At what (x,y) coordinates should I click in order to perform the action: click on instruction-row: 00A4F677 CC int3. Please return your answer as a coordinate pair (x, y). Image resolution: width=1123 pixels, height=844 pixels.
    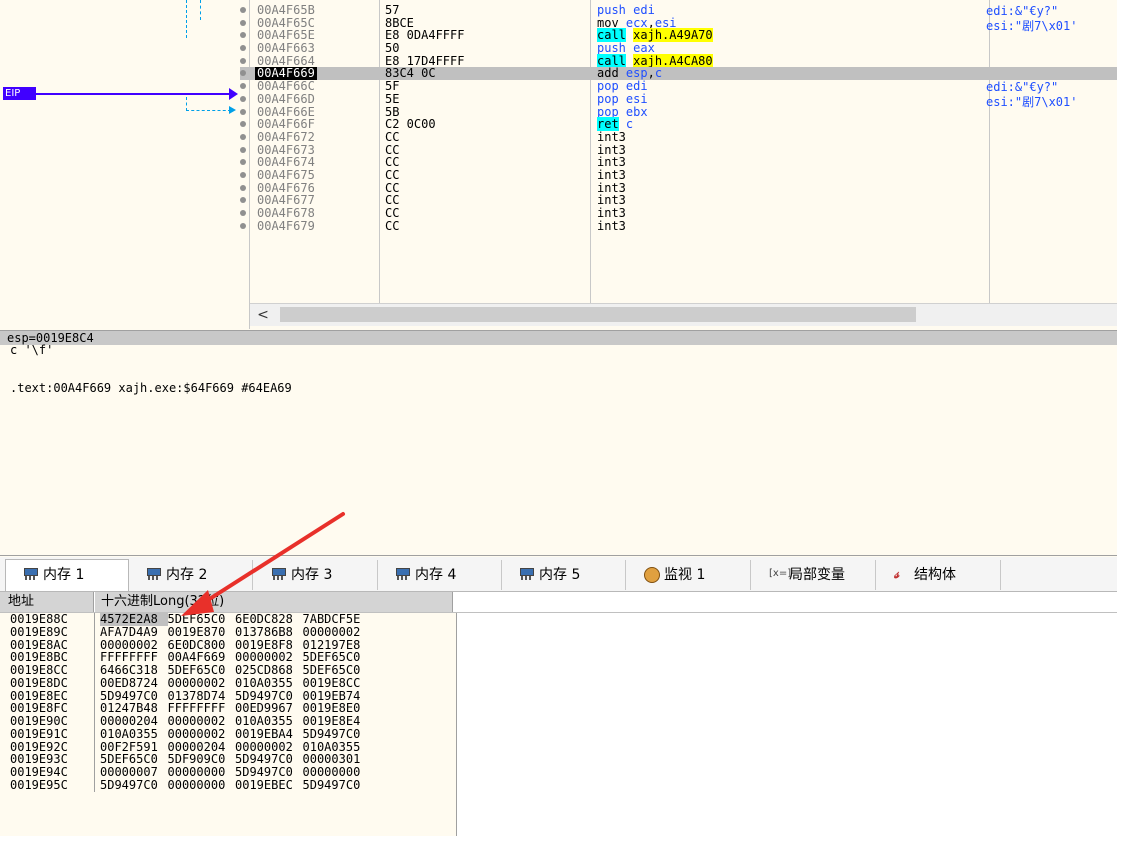
    Looking at the image, I should click on (678, 200).